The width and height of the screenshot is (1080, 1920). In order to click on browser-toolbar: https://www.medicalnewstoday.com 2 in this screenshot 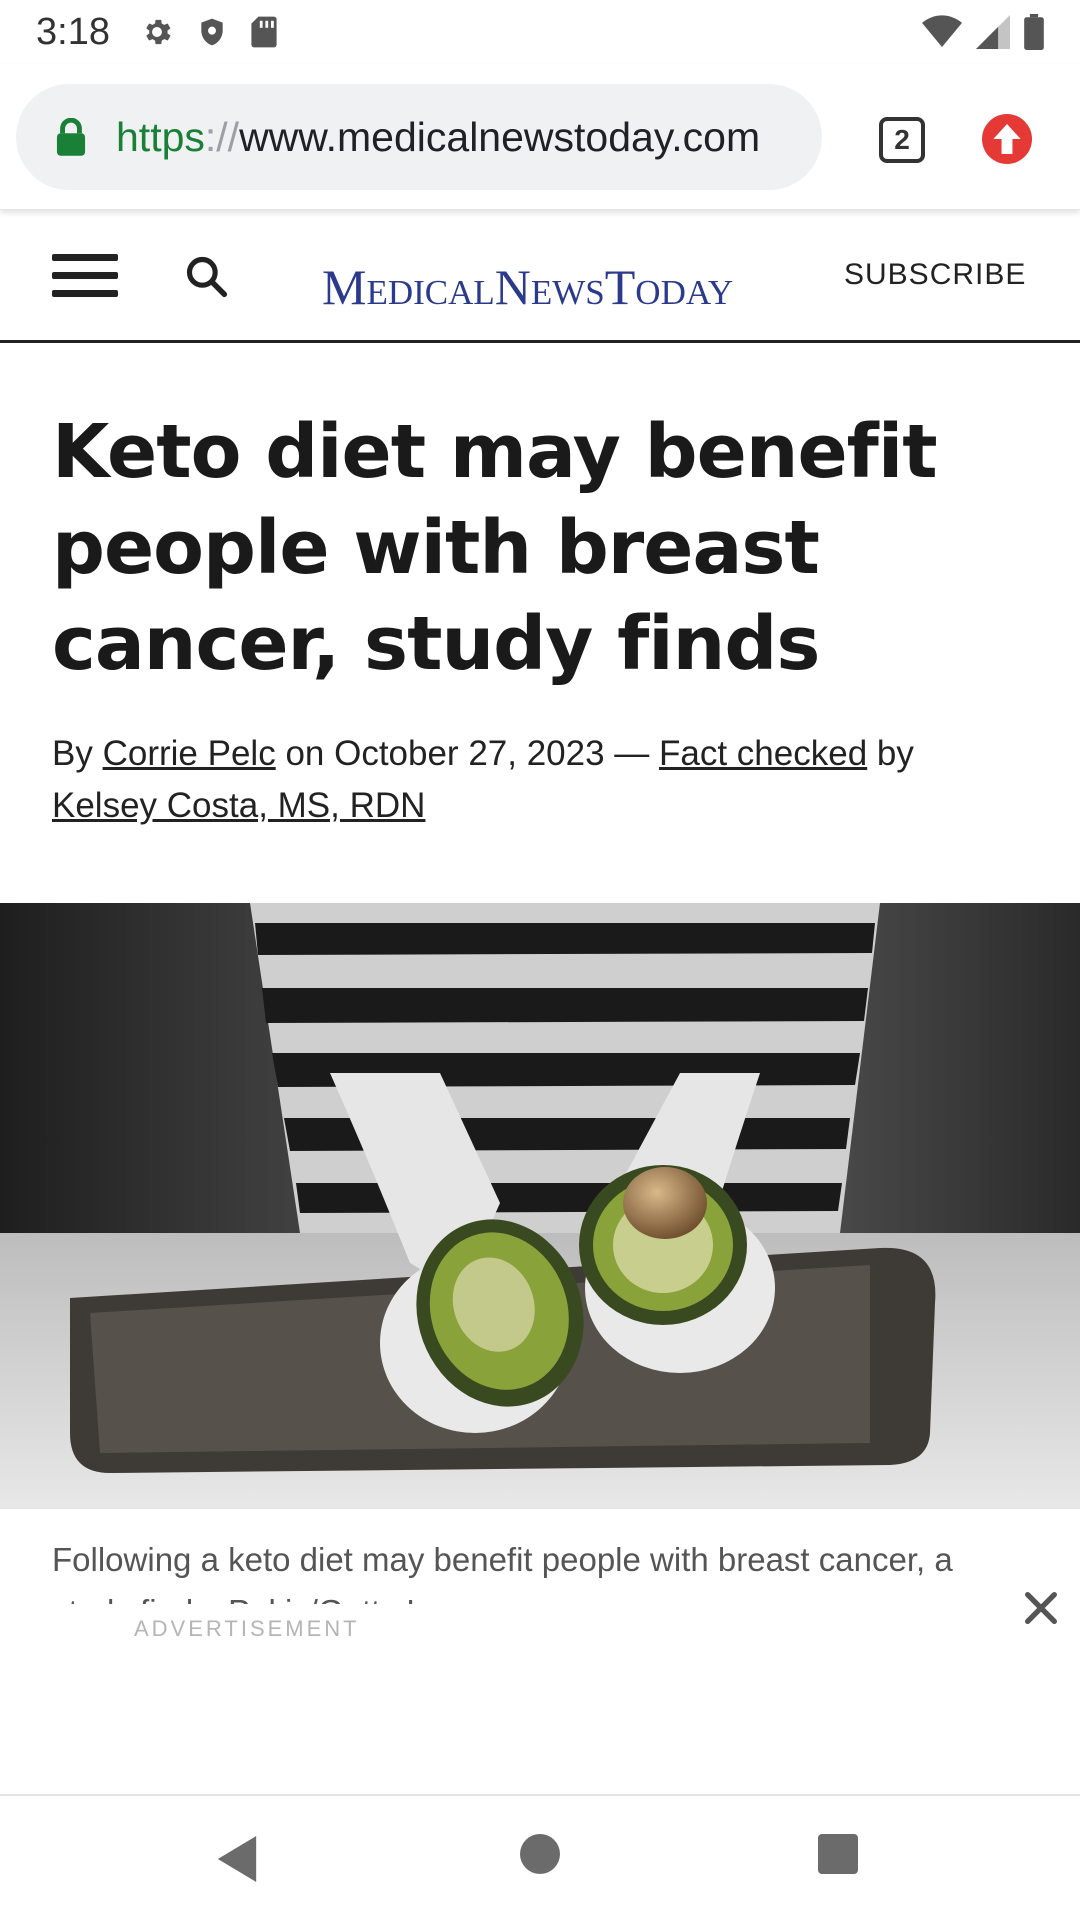, I will do `click(540, 137)`.